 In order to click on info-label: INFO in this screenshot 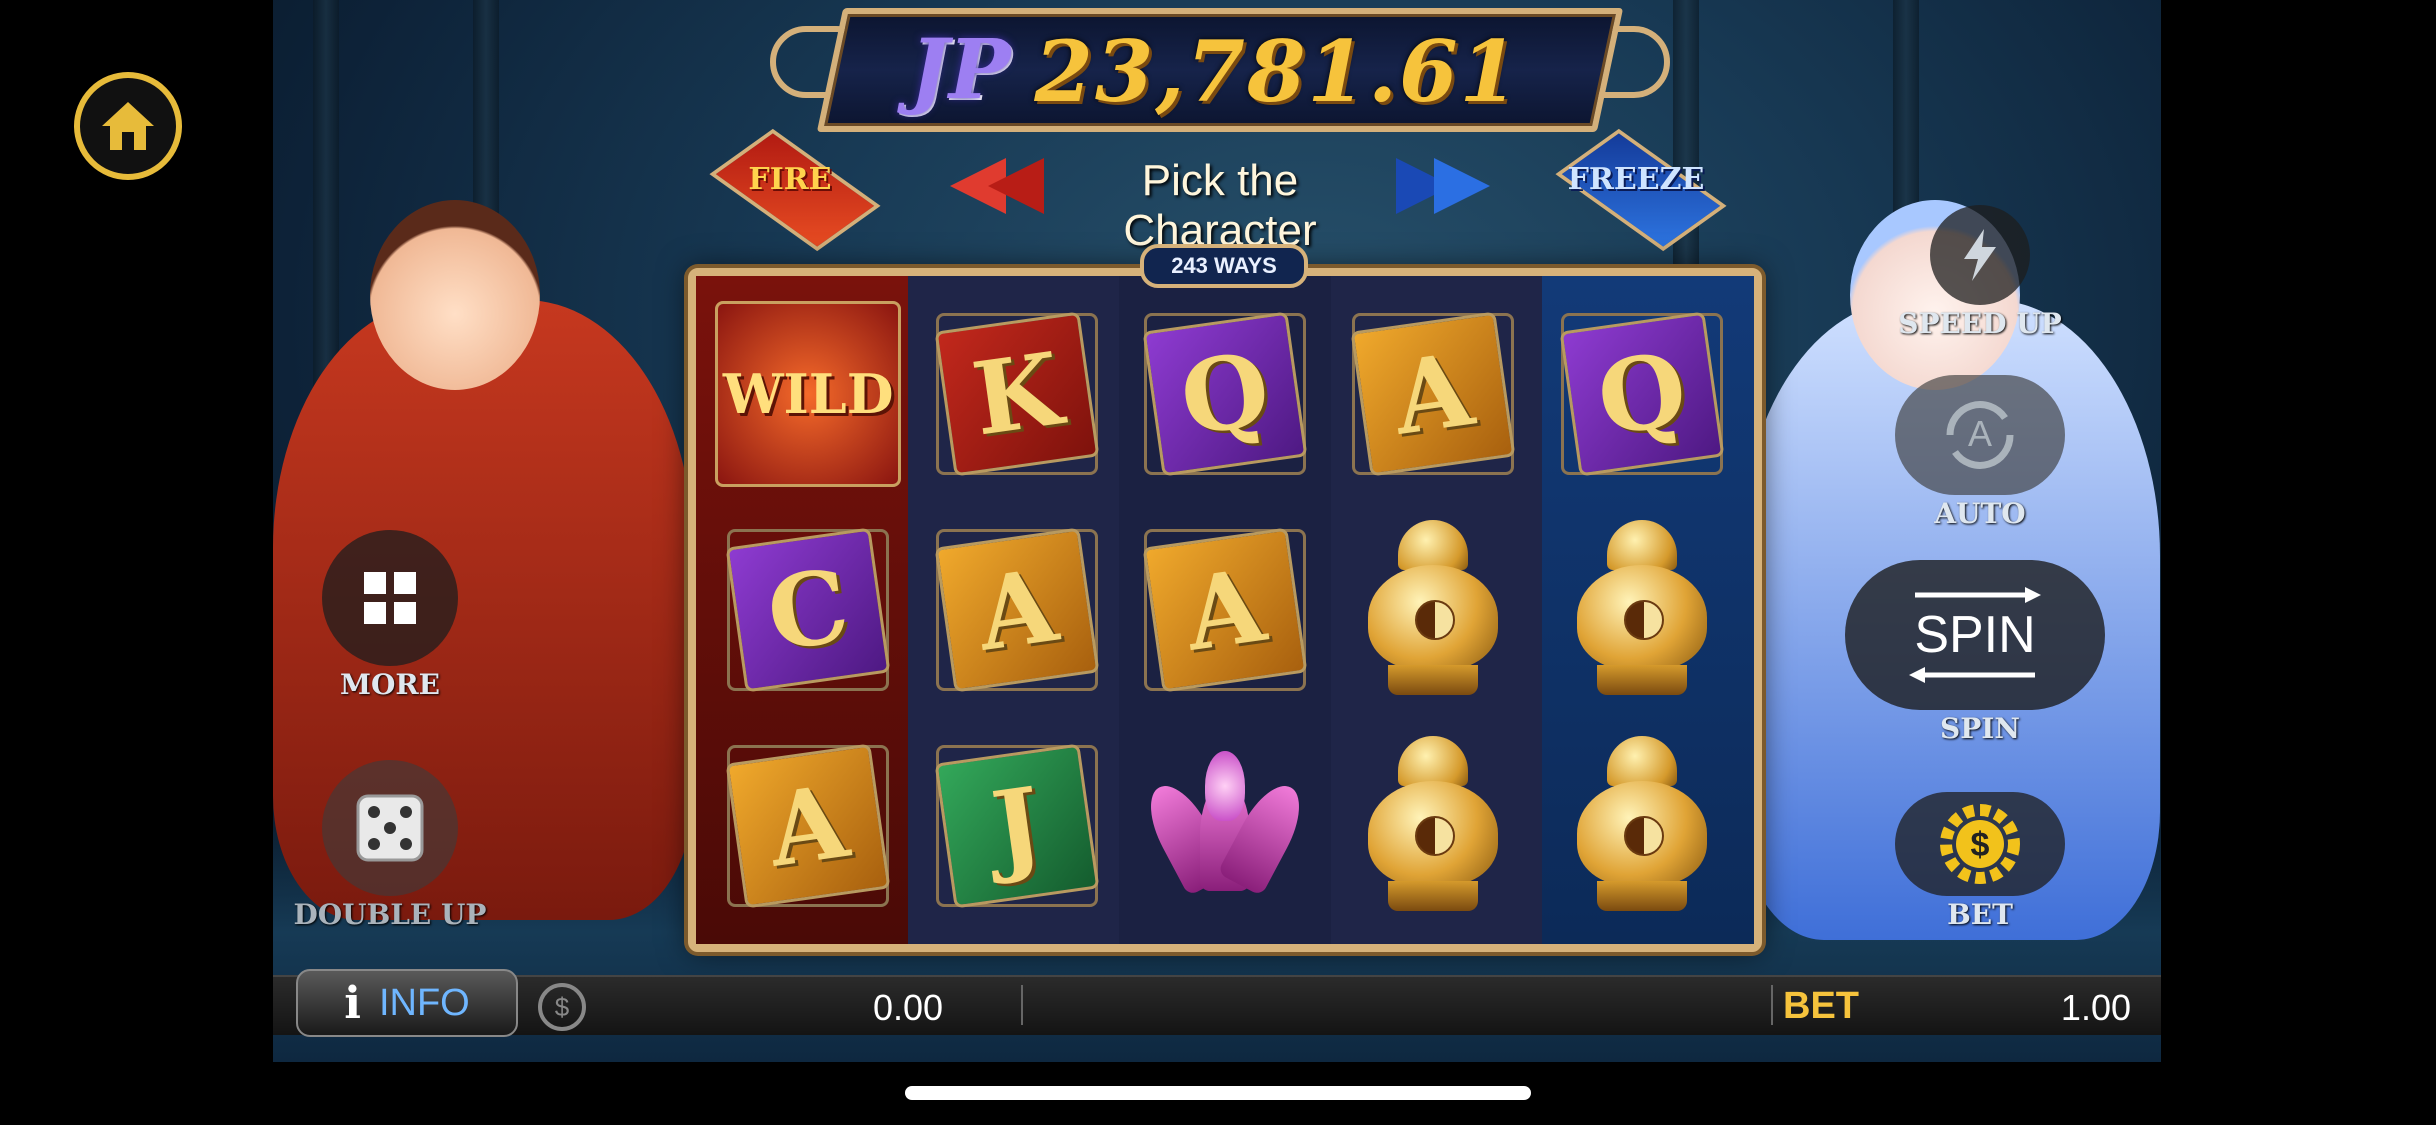, I will do `click(424, 1002)`.